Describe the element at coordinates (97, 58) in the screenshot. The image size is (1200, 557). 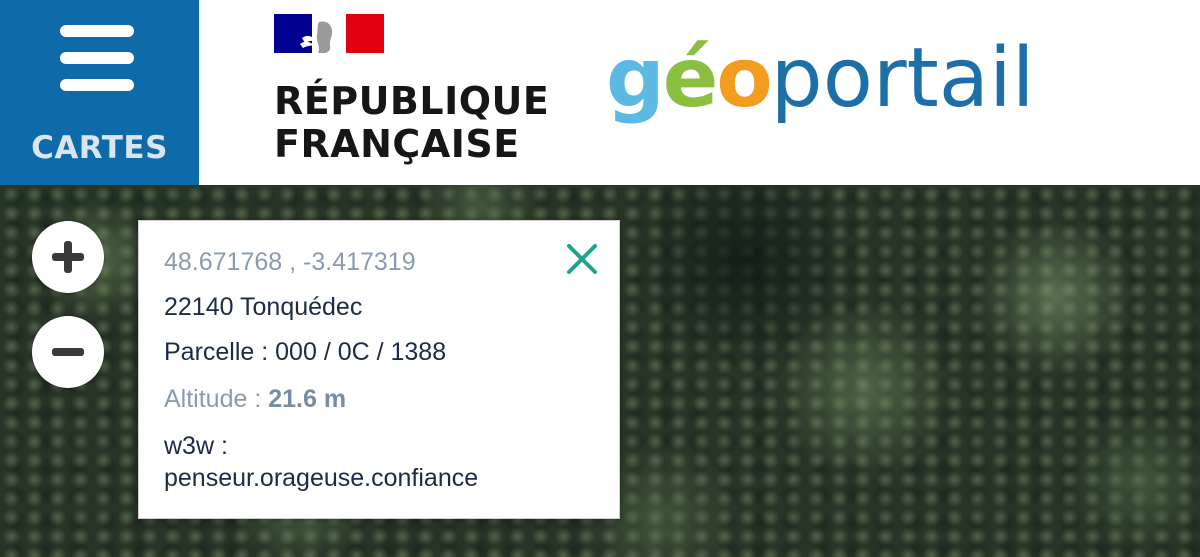
I see `hamburger-icon` at that location.